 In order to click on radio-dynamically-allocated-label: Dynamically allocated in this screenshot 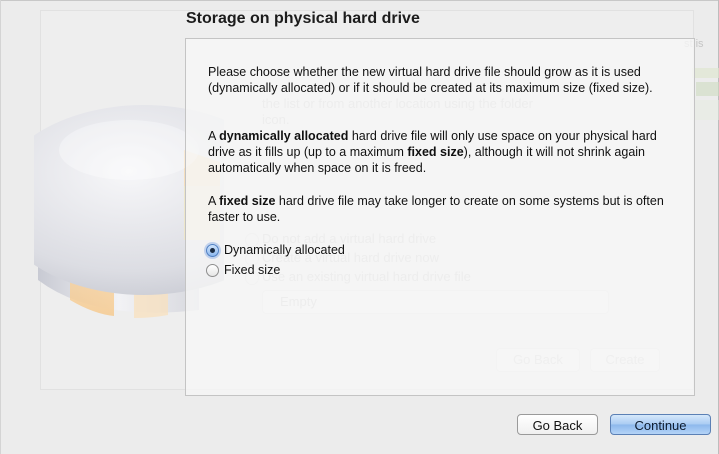, I will do `click(284, 250)`.